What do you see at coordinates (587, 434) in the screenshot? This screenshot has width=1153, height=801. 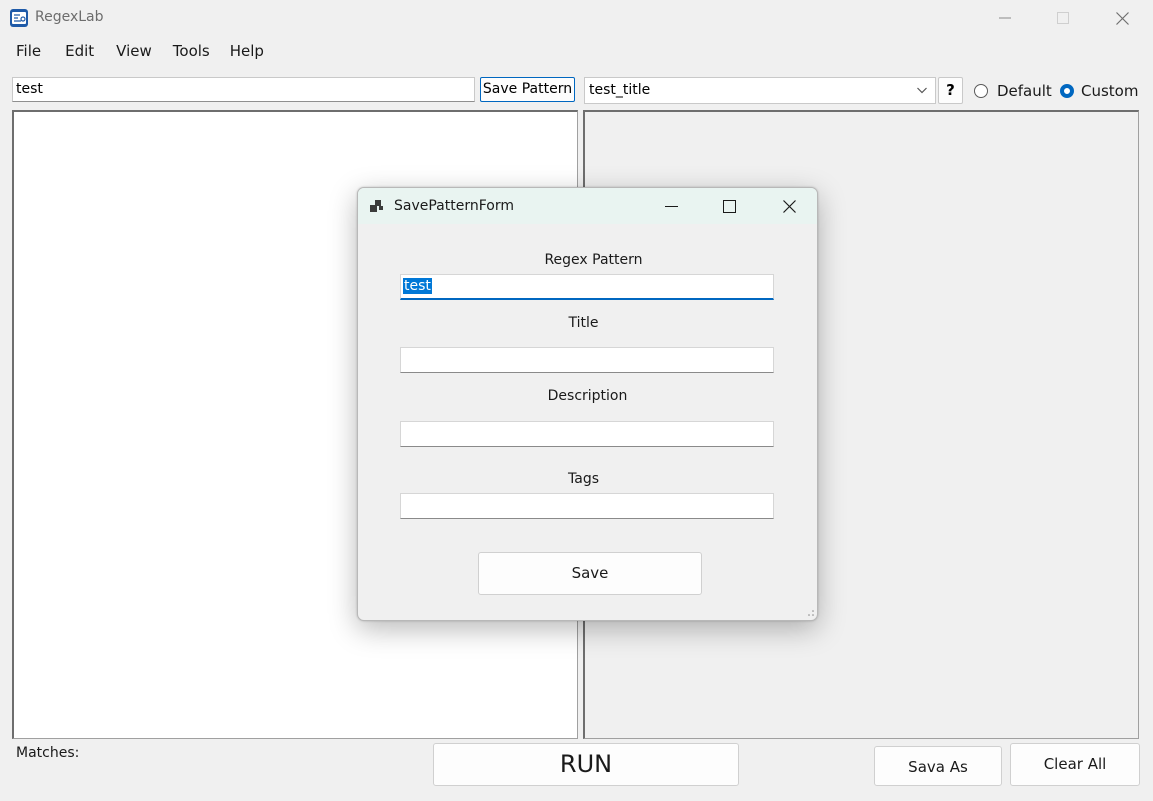 I see `dialog-description-input` at bounding box center [587, 434].